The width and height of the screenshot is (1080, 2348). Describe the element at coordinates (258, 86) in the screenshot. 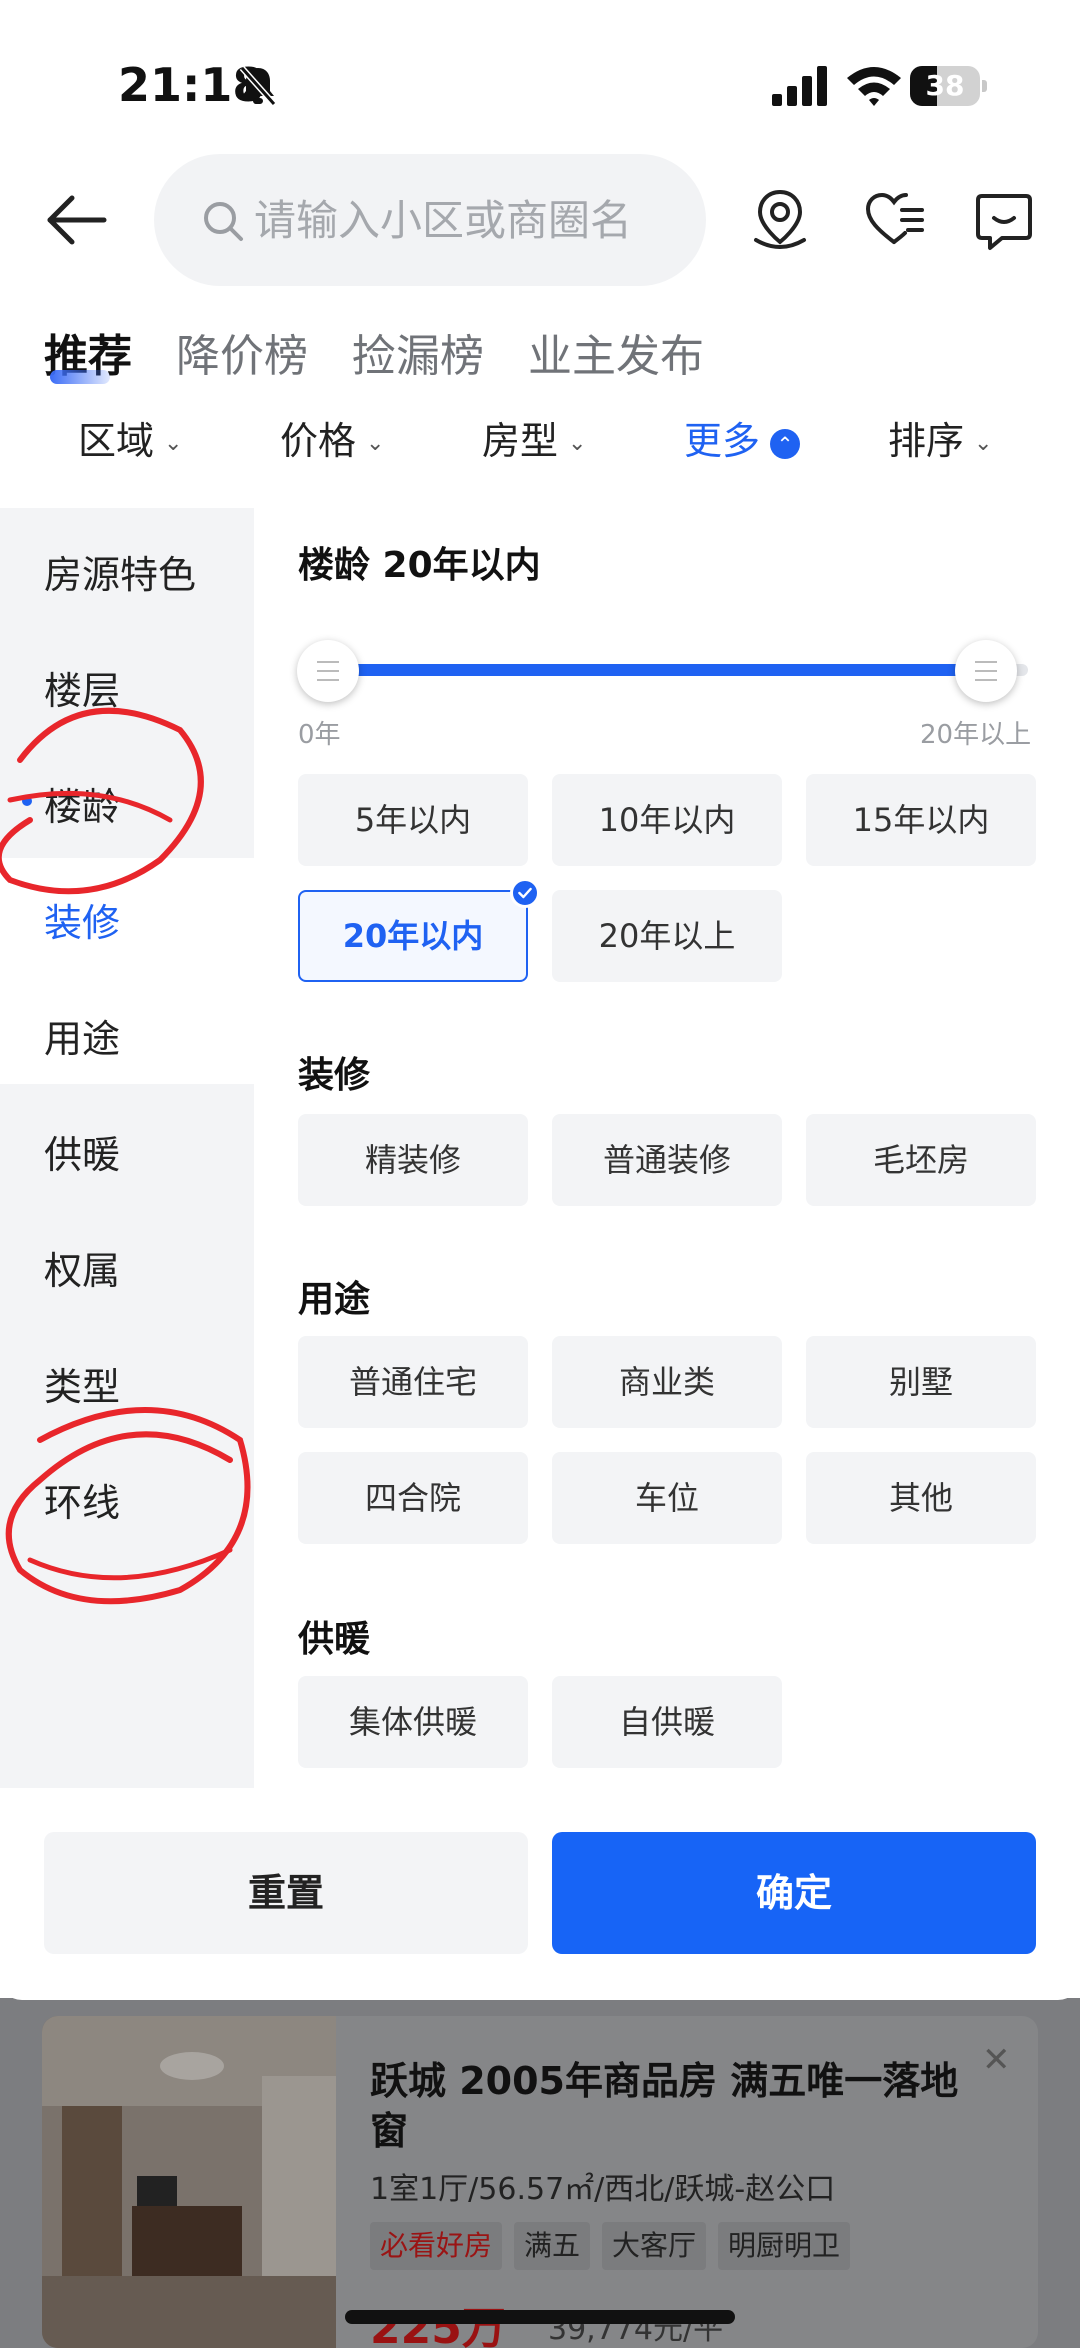

I see `bell-muted-icon` at that location.